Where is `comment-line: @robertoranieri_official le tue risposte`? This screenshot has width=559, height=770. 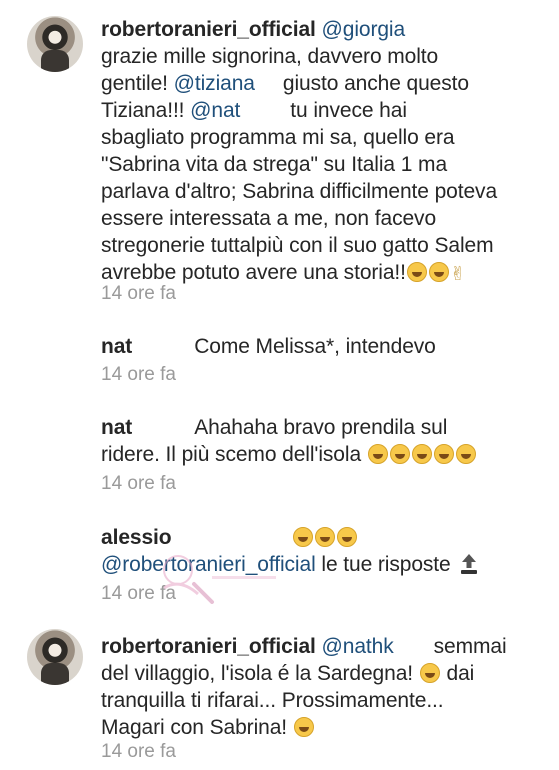 comment-line: @robertoranieri_official le tue risposte is located at coordinates (321, 564).